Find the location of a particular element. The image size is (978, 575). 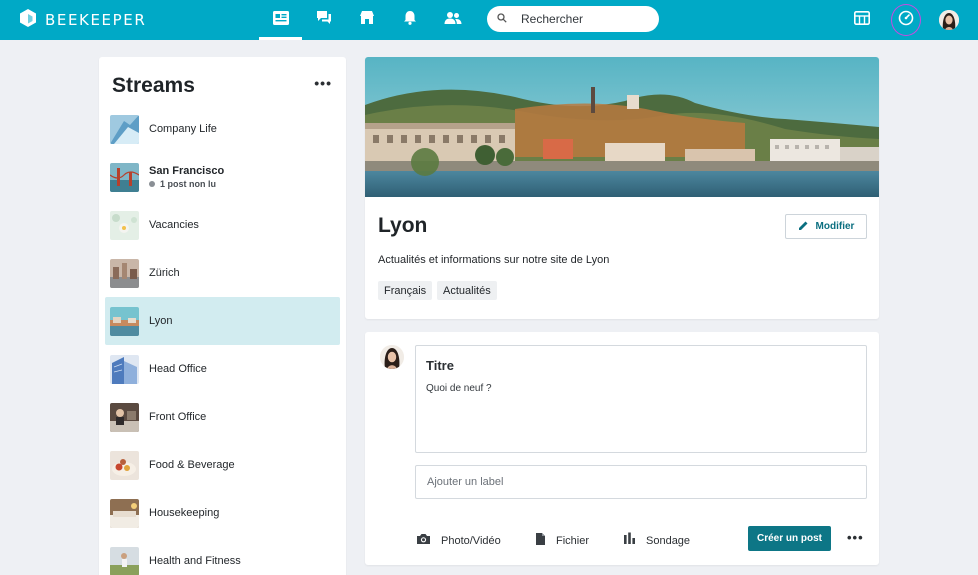

photo-video-button: Photo/Vidéo is located at coordinates (458, 541).